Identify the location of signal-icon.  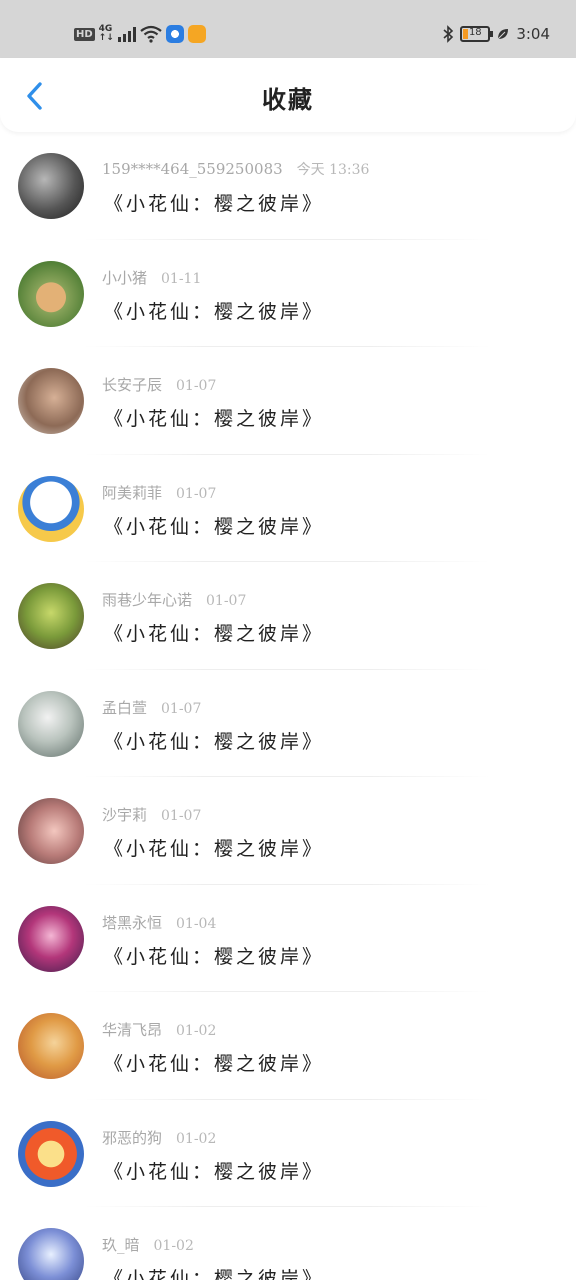
(126, 34).